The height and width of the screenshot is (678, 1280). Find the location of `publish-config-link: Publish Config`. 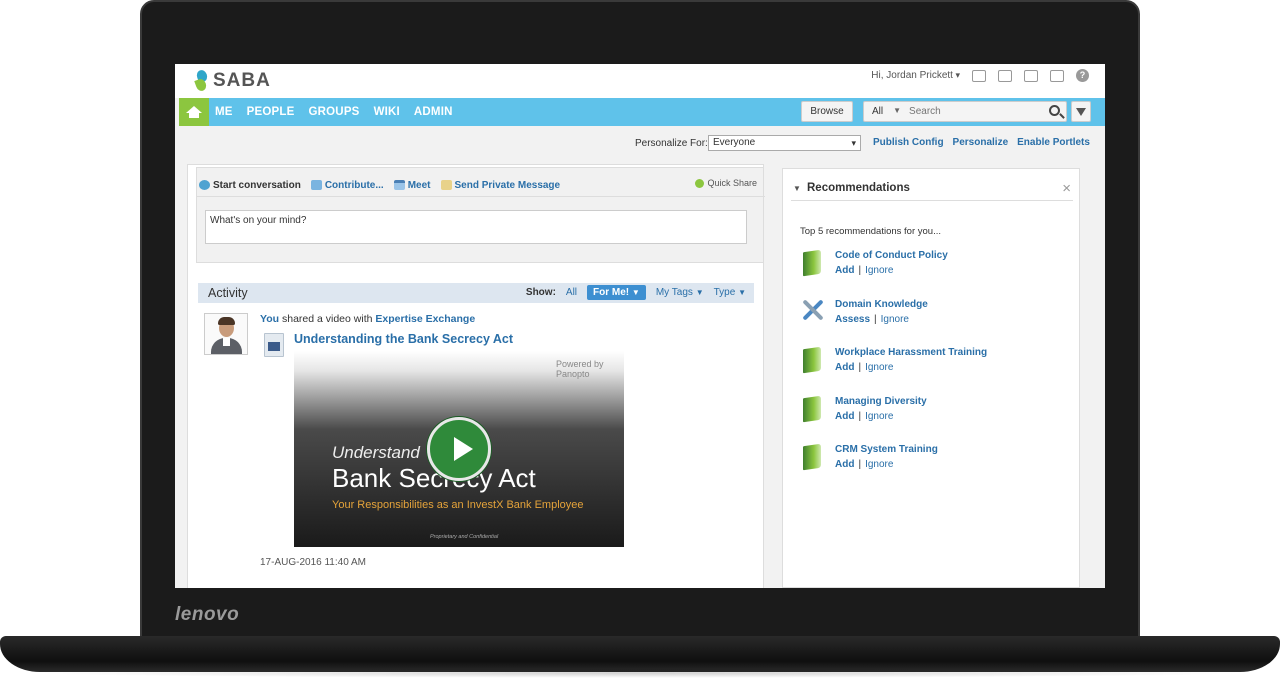

publish-config-link: Publish Config is located at coordinates (908, 142).